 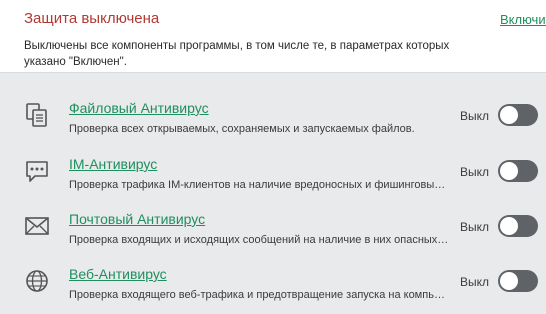 I want to click on component-title-mail-antivirus: Почтовый Антивирус, so click(x=137, y=219).